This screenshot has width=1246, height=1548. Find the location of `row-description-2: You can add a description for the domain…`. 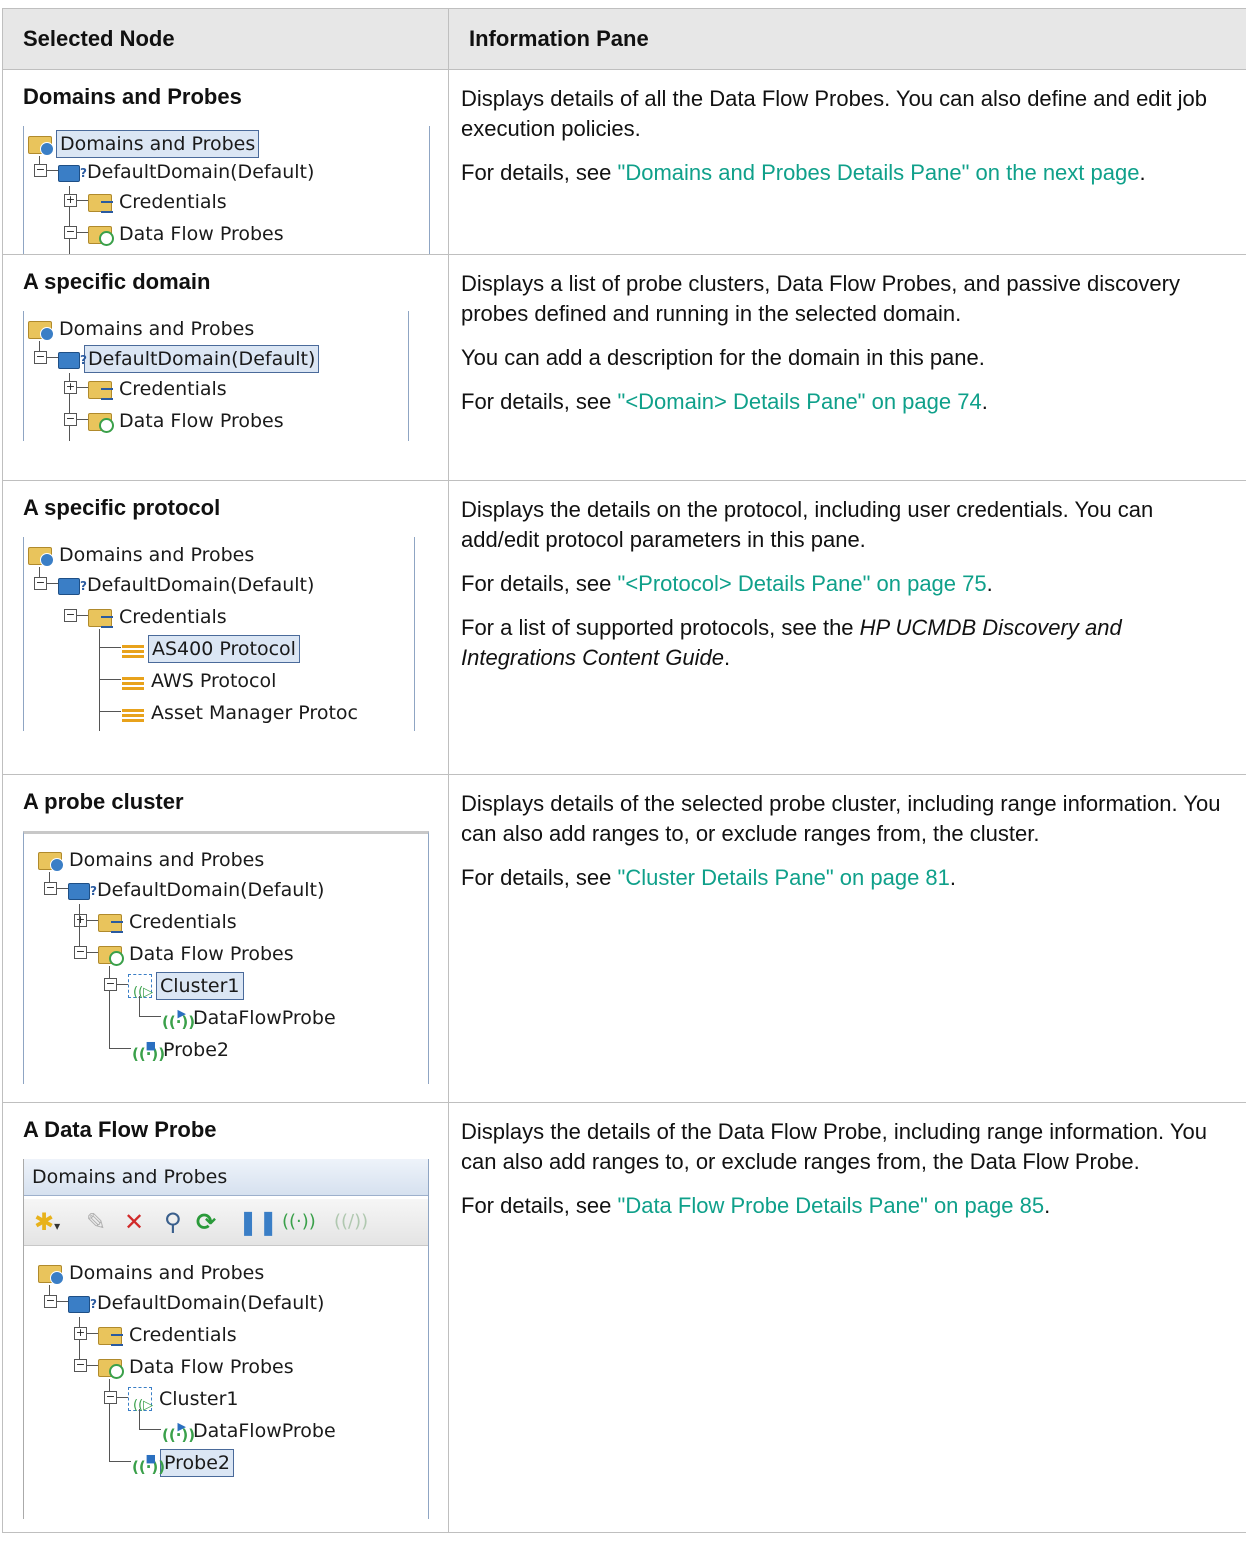

row-description-2: You can add a description for the domain… is located at coordinates (723, 357).